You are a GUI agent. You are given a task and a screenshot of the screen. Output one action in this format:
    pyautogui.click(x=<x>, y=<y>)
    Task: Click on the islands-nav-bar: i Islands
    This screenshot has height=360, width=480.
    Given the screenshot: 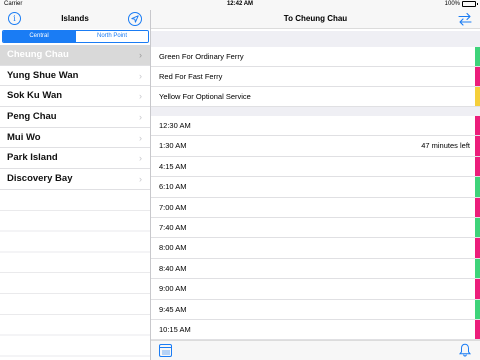 What is the action you would take?
    pyautogui.click(x=75, y=19)
    